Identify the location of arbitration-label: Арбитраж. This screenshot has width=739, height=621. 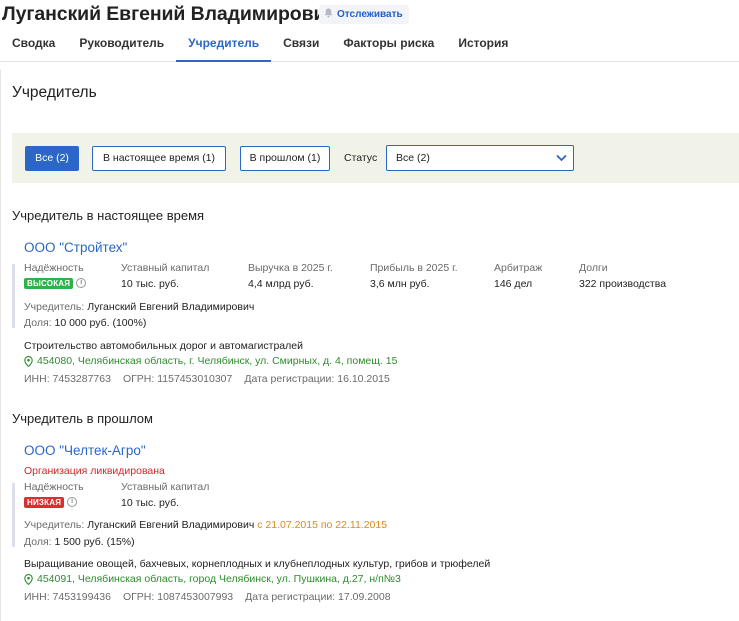
(518, 268).